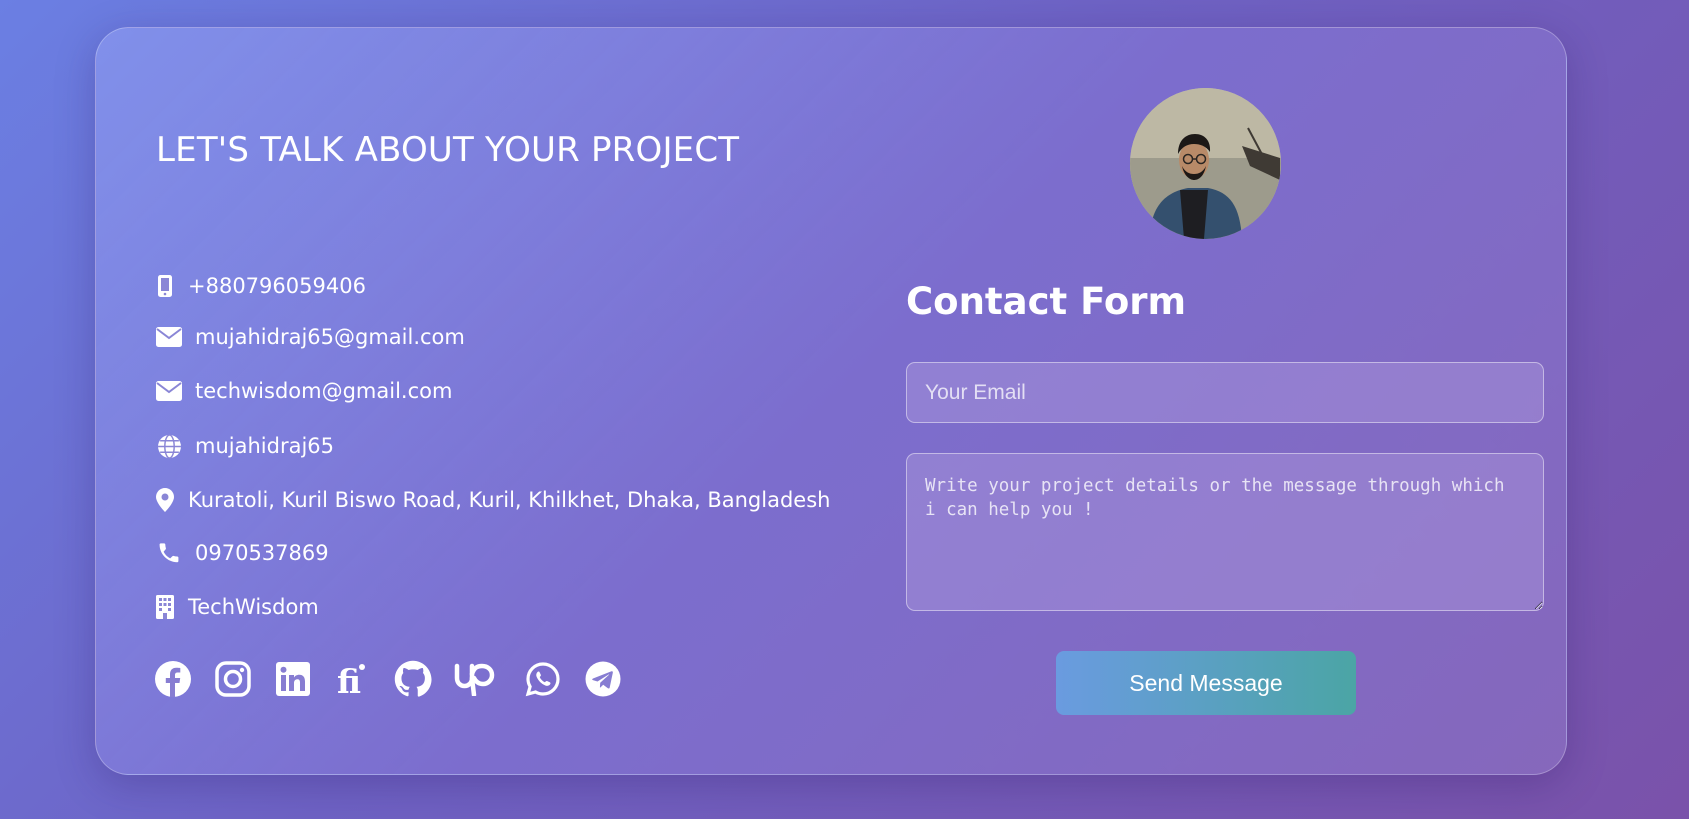  What do you see at coordinates (265, 446) in the screenshot?
I see `contact-text: mujahidraj65` at bounding box center [265, 446].